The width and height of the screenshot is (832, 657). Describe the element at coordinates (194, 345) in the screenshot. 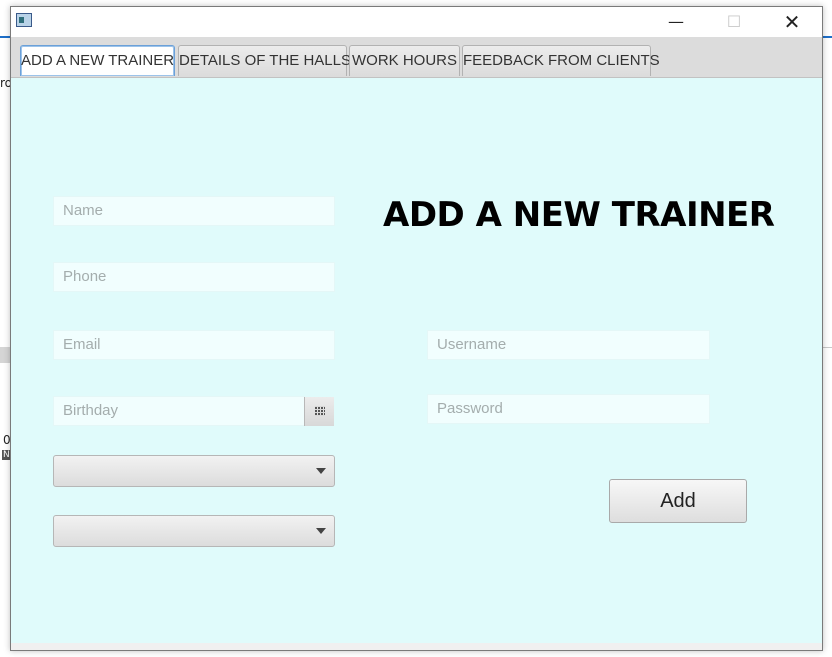

I see `email-field: Email` at that location.